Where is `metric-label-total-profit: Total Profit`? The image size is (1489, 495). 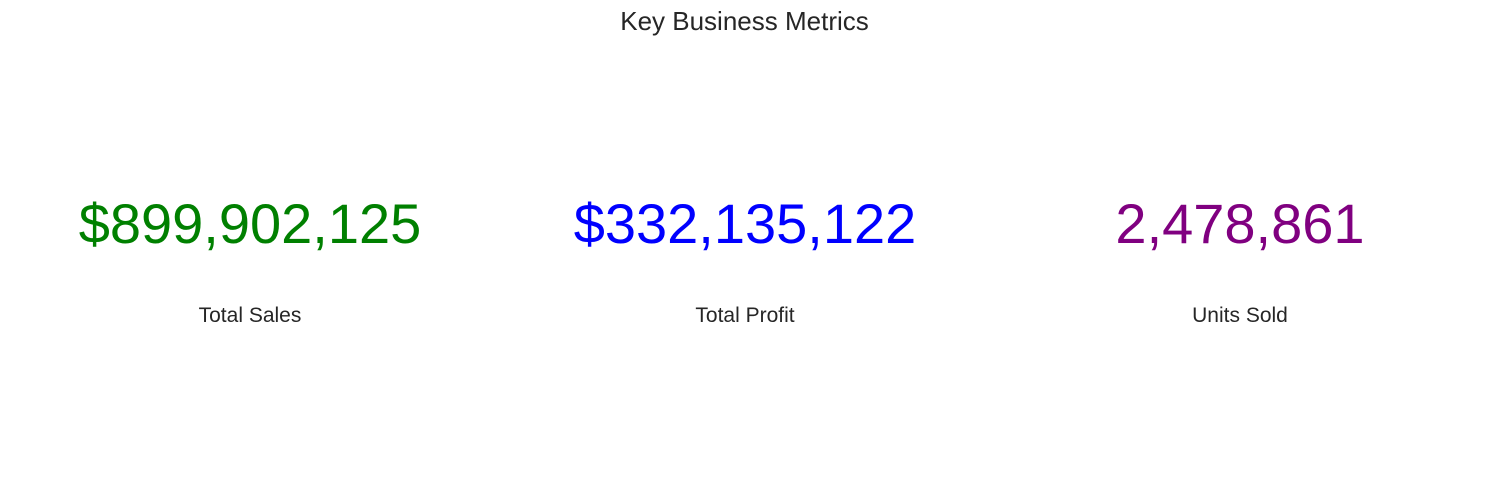 metric-label-total-profit: Total Profit is located at coordinates (745, 315).